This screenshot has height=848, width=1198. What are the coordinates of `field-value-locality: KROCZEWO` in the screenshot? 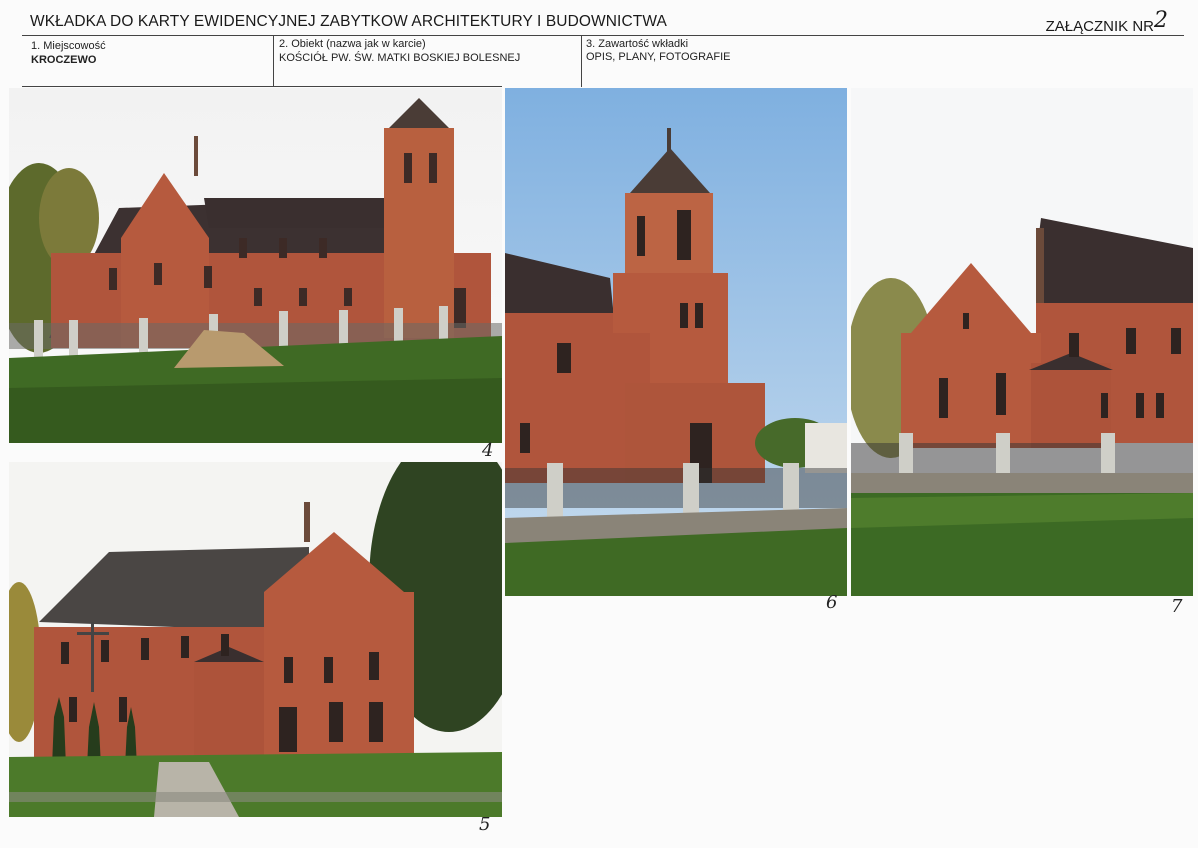 It's located at (64, 60).